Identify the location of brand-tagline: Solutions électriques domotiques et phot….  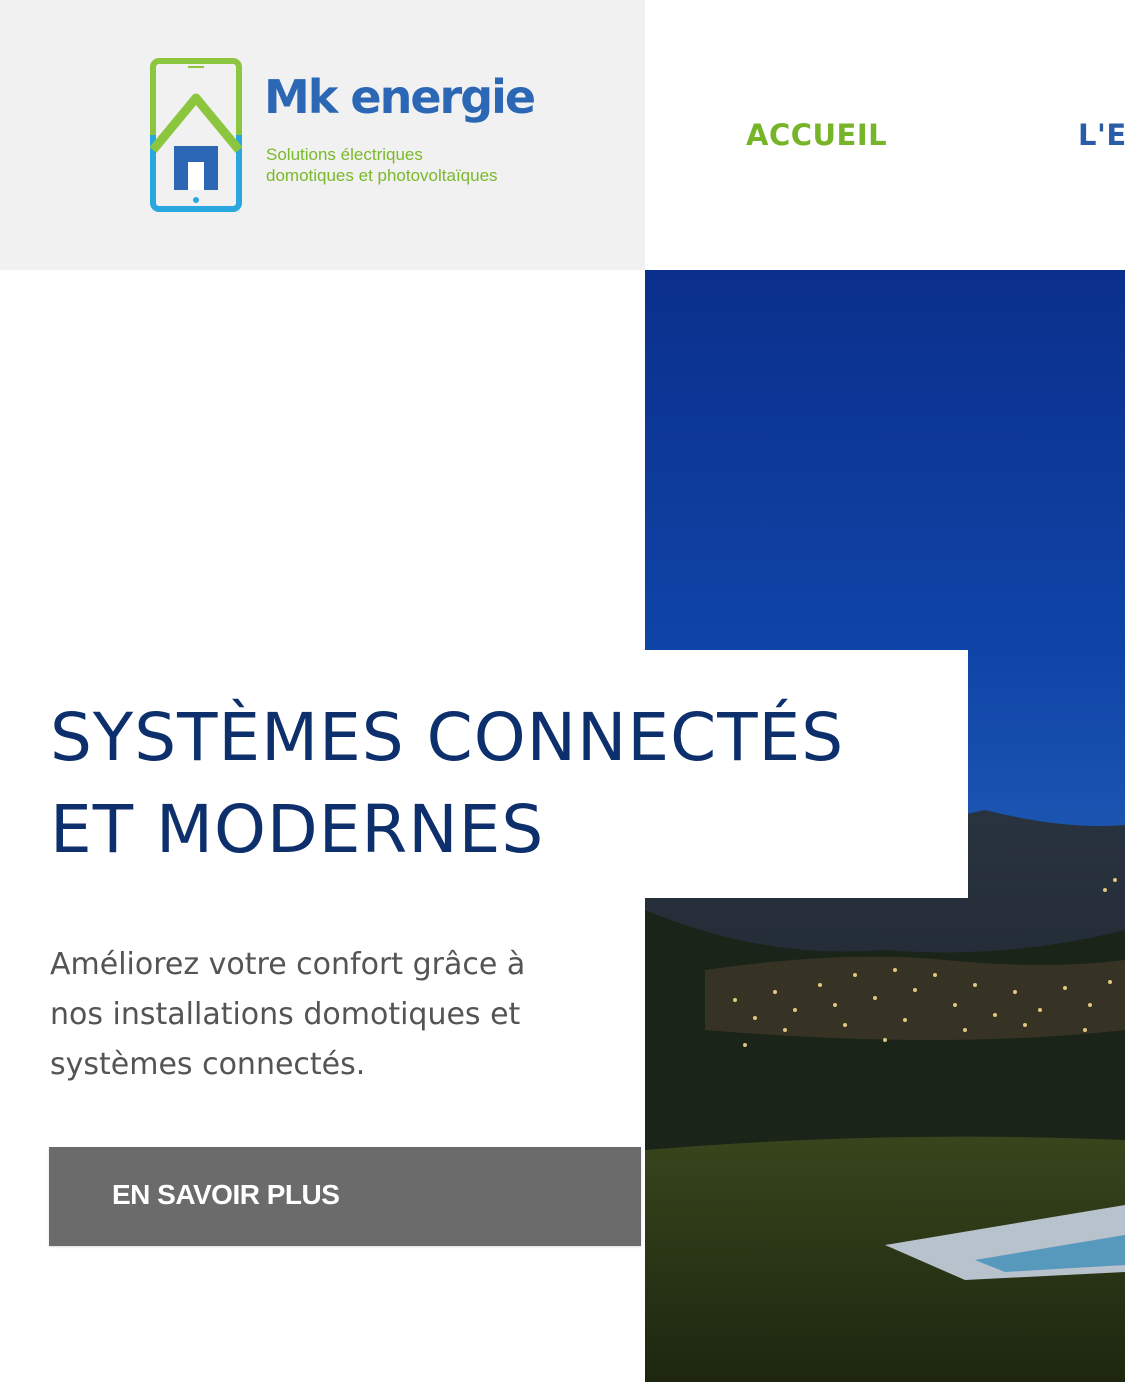
(416, 165).